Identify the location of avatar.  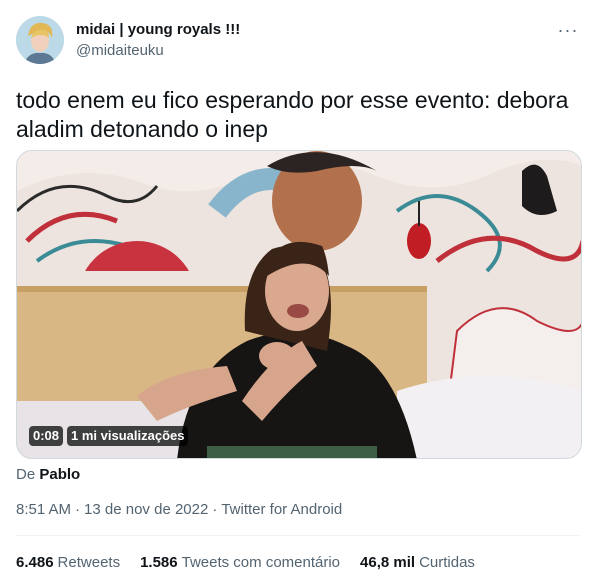
(40, 40).